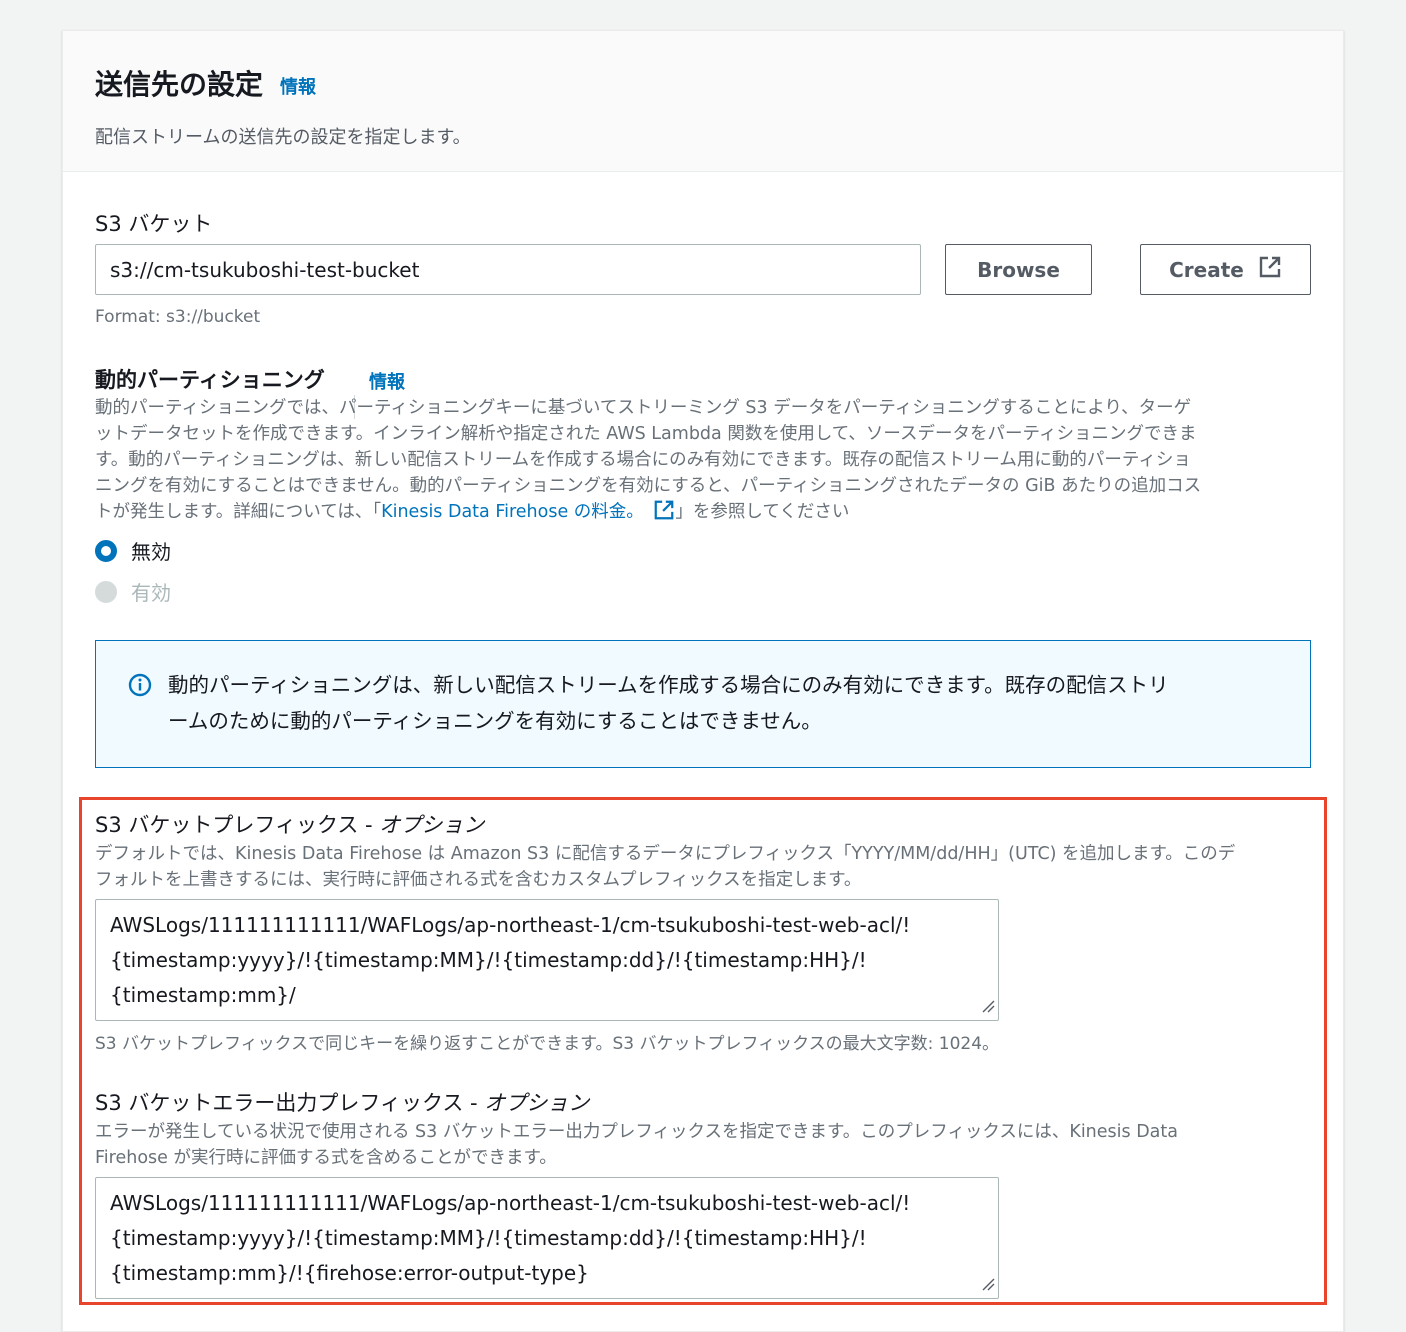 This screenshot has width=1406, height=1332. What do you see at coordinates (512, 512) in the screenshot?
I see `pricing-link-label: Kinesis Data Firehose の料金。` at bounding box center [512, 512].